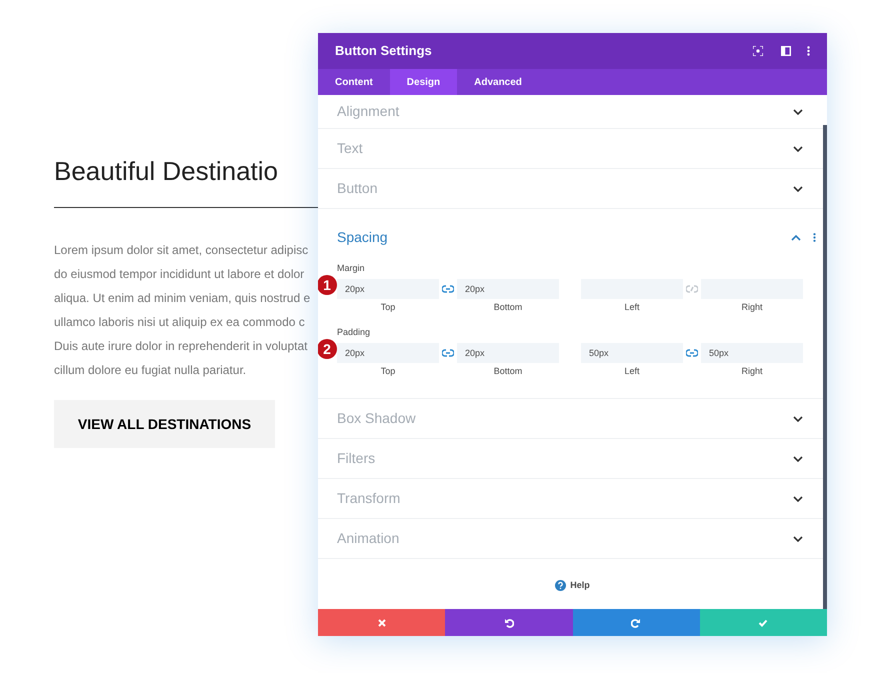  Describe the element at coordinates (424, 82) in the screenshot. I see `tab: Design` at that location.